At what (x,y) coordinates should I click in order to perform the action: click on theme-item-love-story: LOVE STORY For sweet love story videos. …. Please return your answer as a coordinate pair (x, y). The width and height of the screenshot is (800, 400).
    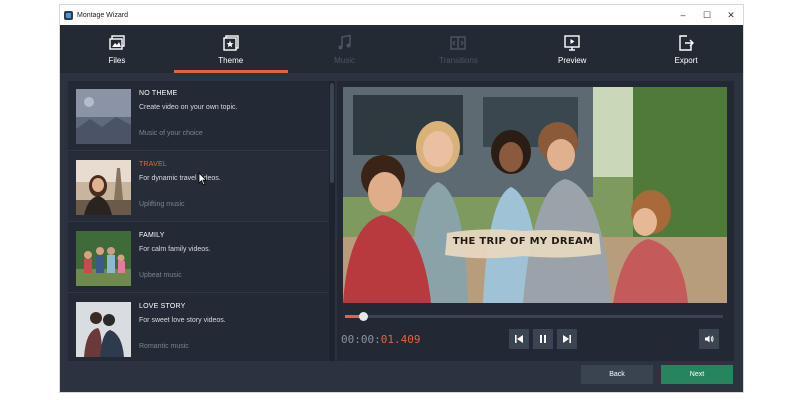
    Looking at the image, I should click on (198, 327).